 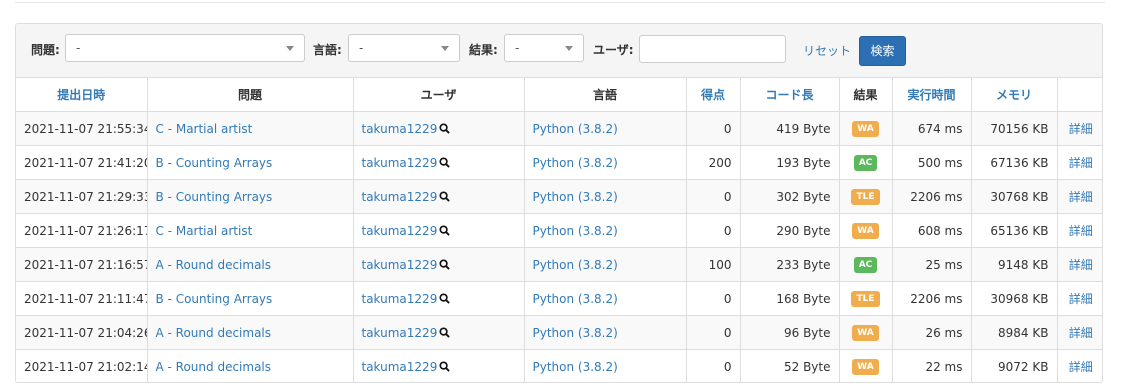 What do you see at coordinates (445, 48) in the screenshot?
I see `chevron-down-icon` at bounding box center [445, 48].